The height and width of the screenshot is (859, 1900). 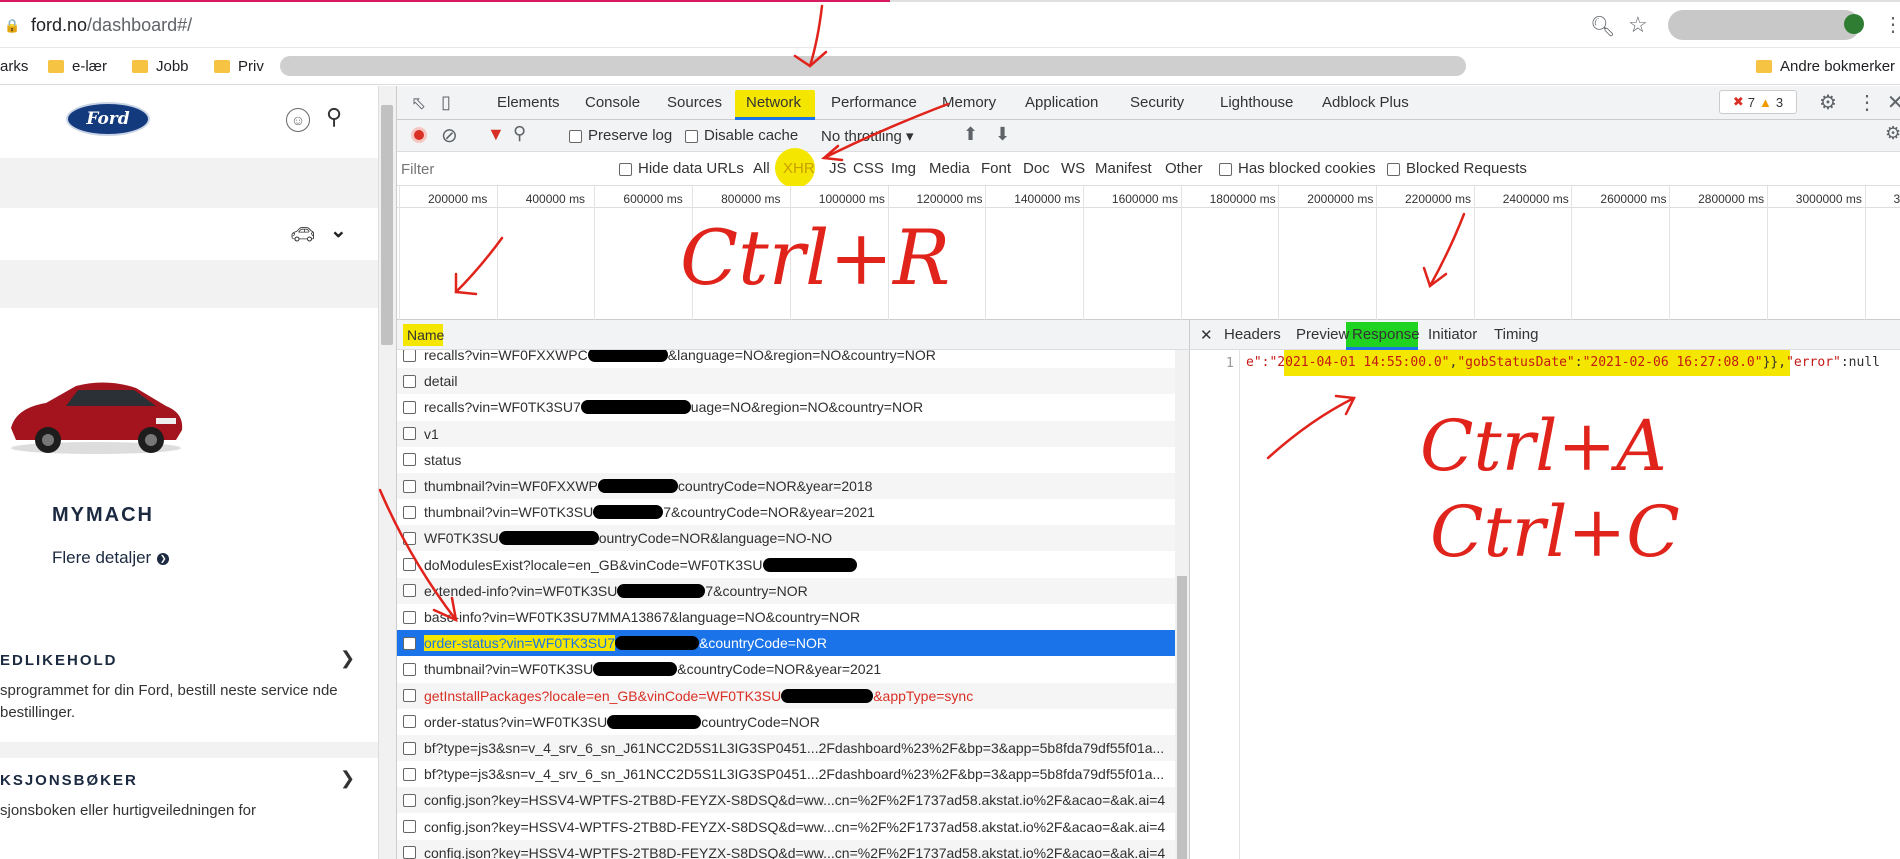 I want to click on address-bar: 🔒 ford.no/dashboard#/ 🔍︎ ☆ ⋮, so click(x=950, y=25).